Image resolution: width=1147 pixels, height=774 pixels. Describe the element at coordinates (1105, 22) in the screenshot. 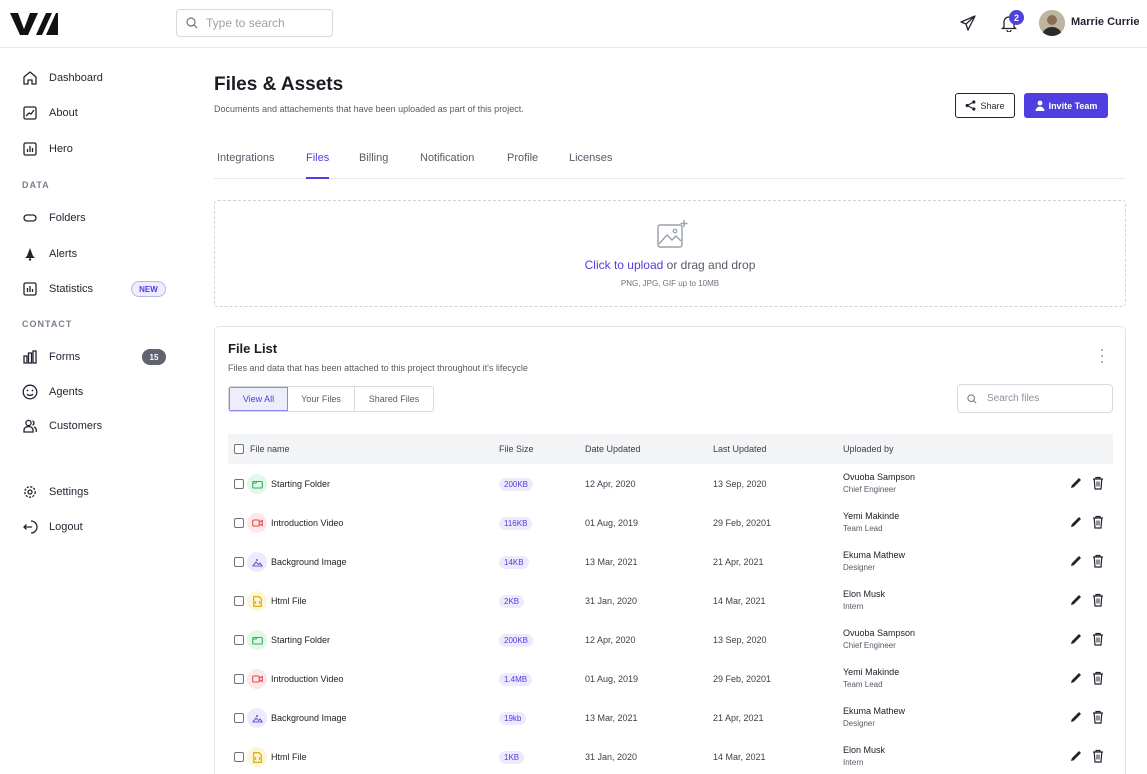

I see `user-name: Marrie Currie` at that location.